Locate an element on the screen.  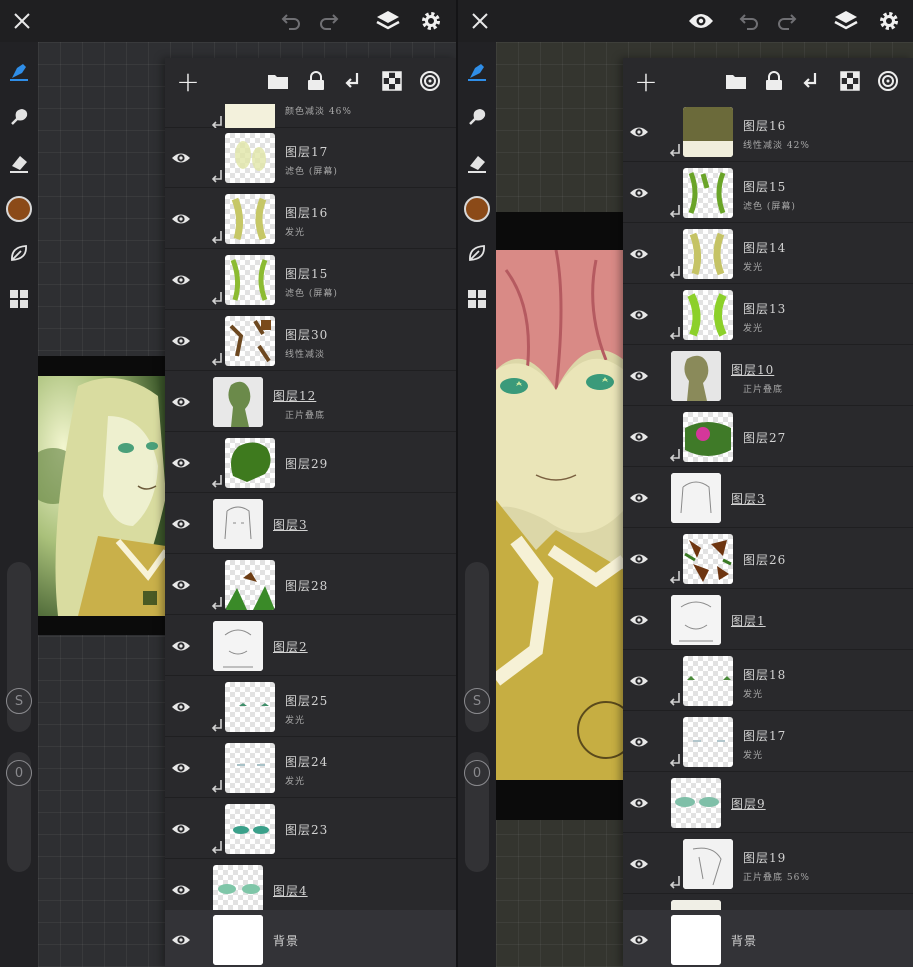
layer-row: 图层12 正片叠底 is located at coordinates (310, 402).